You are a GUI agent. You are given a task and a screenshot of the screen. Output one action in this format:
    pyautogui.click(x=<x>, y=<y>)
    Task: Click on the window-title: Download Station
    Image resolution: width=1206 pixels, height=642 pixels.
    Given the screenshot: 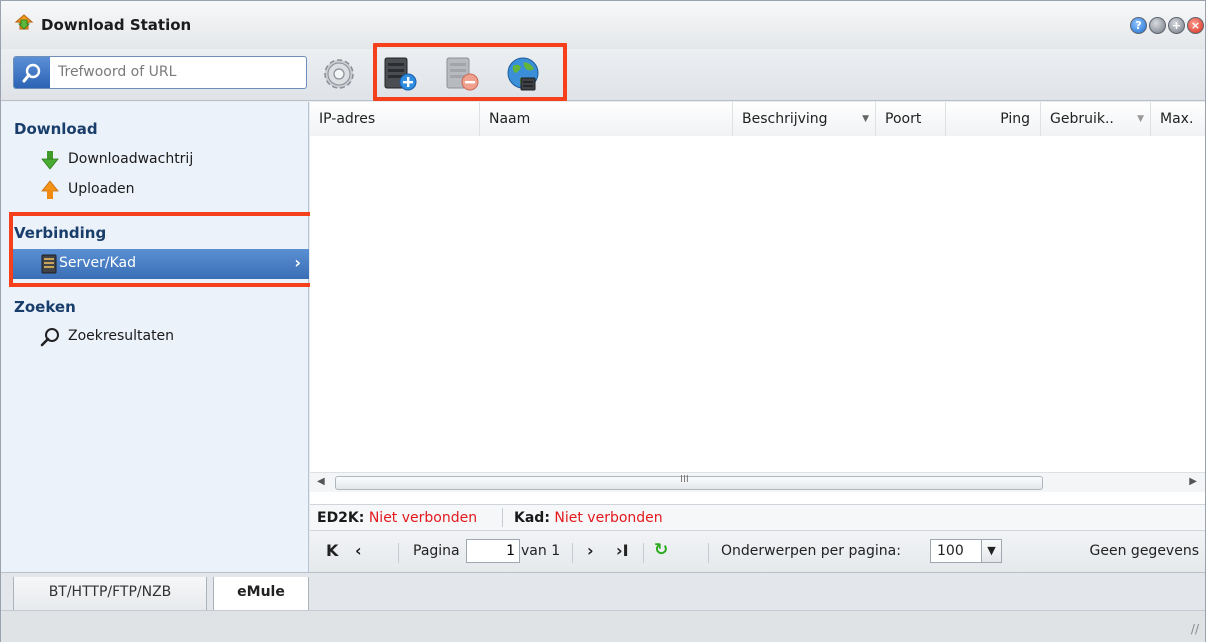 What is the action you would take?
    pyautogui.click(x=116, y=25)
    